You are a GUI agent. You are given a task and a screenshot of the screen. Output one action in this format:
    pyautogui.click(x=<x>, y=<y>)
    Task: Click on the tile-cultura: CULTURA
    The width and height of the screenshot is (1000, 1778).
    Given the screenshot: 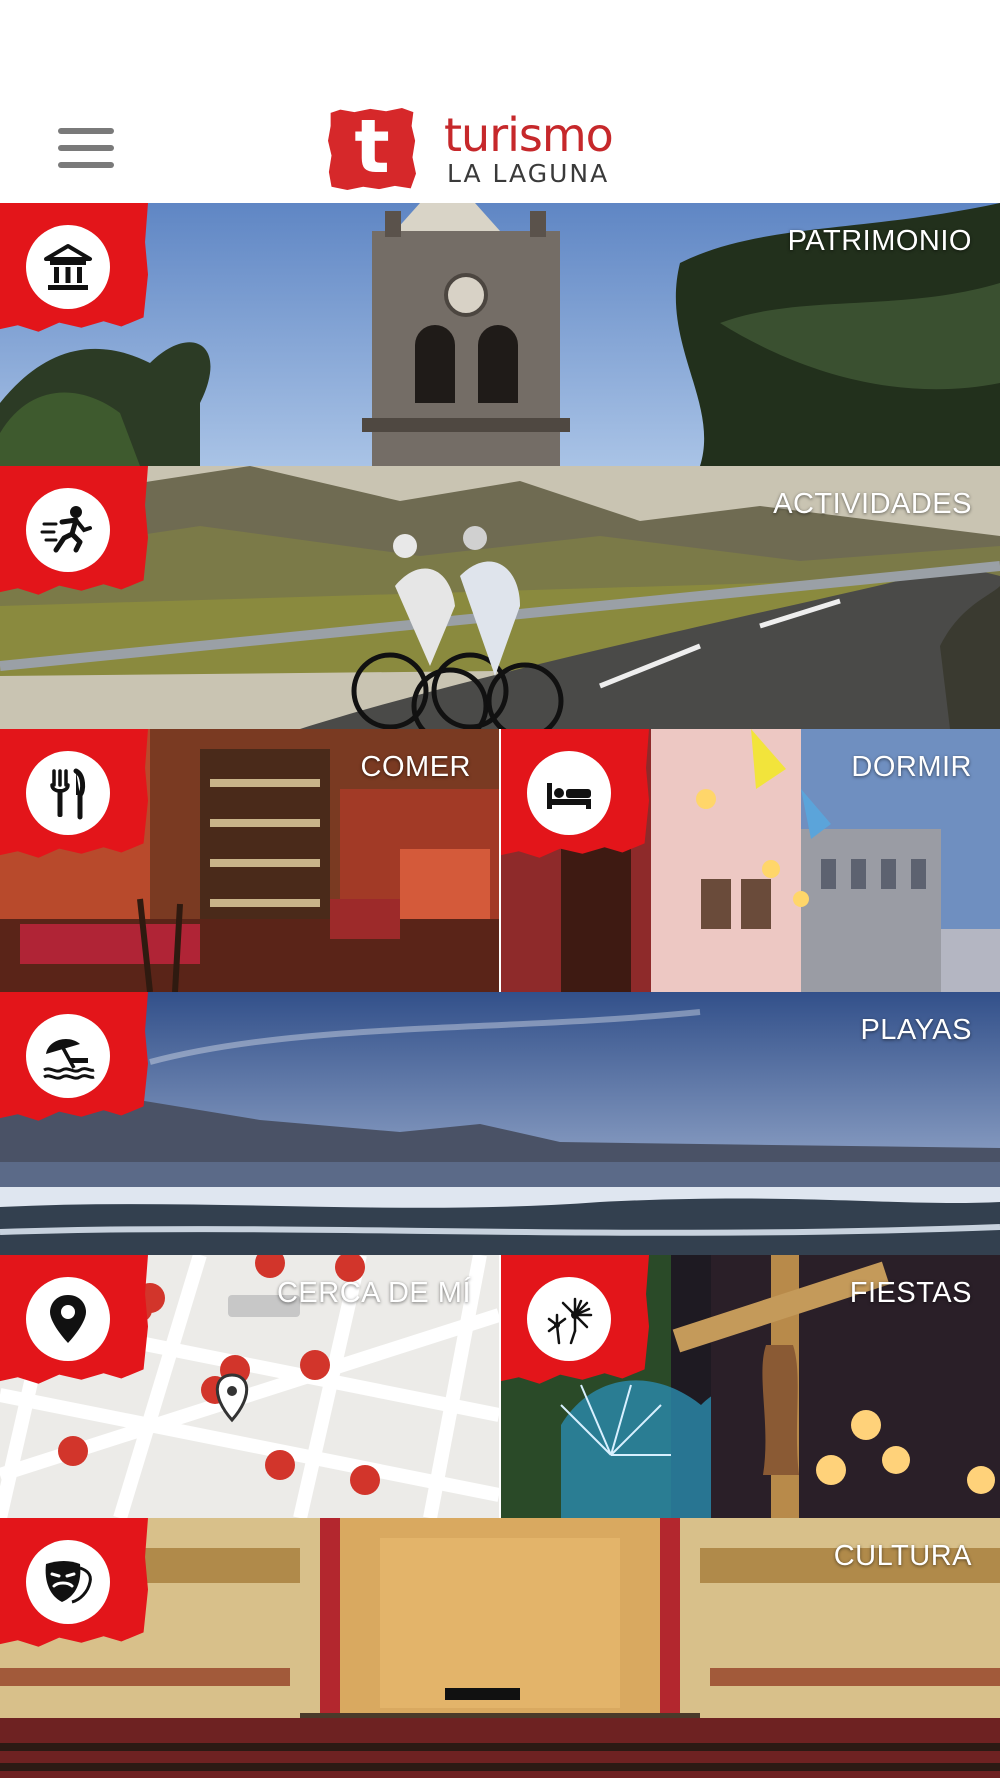 What is the action you would take?
    pyautogui.click(x=500, y=1648)
    